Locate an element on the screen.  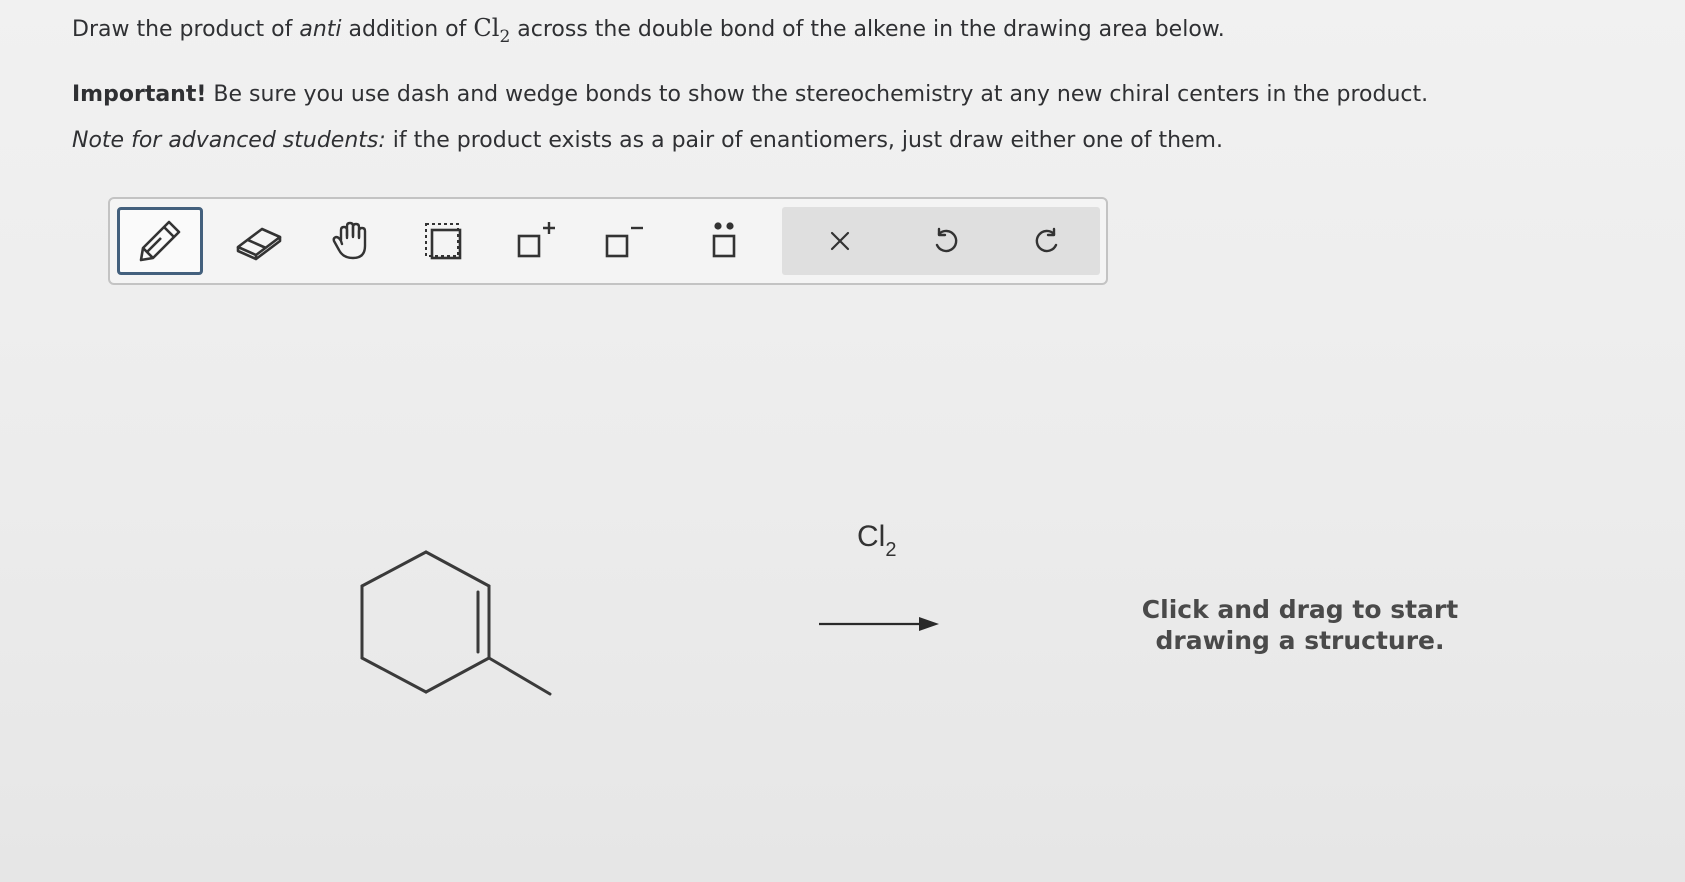
pencil-icon is located at coordinates (160, 241).